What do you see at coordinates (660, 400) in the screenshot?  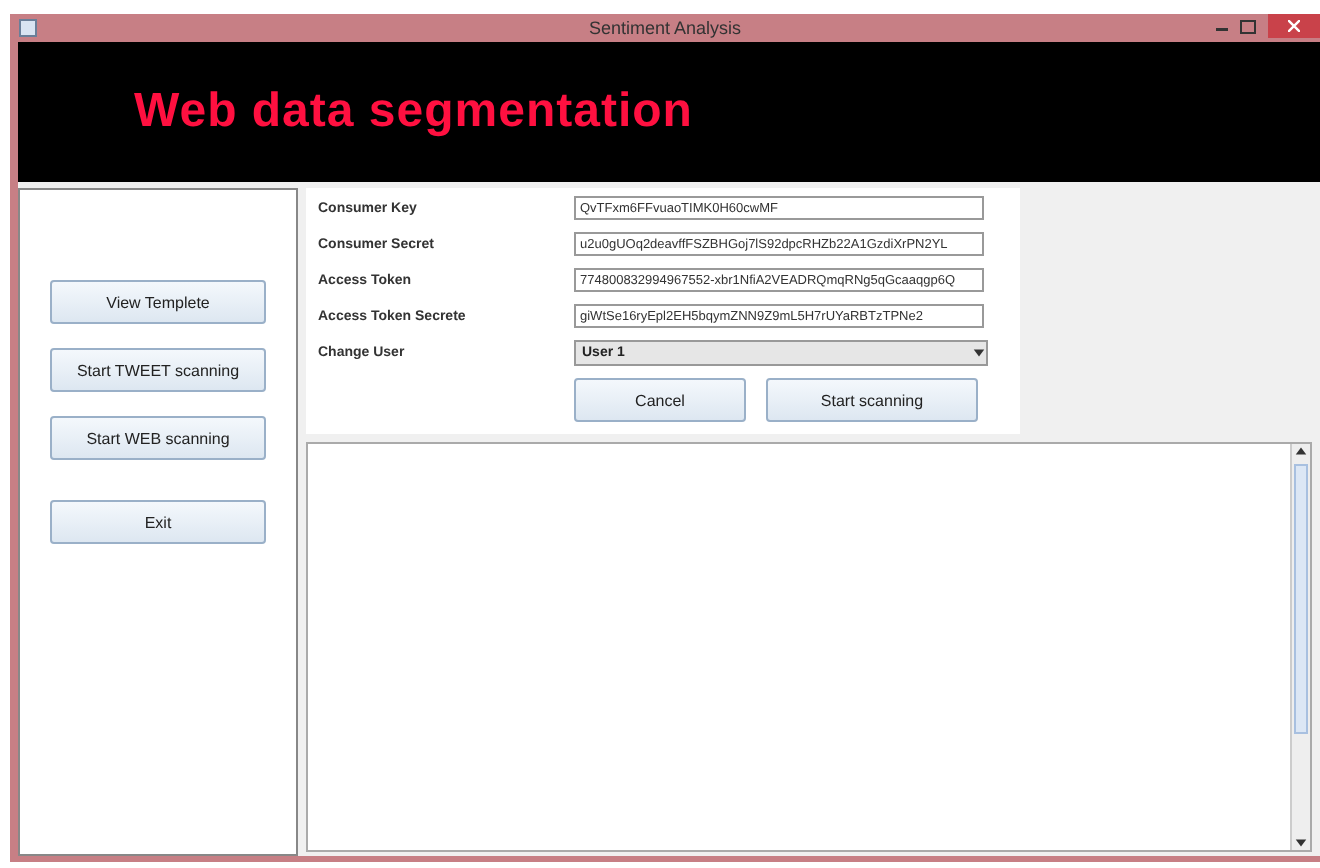 I see `form-button: Cancel` at bounding box center [660, 400].